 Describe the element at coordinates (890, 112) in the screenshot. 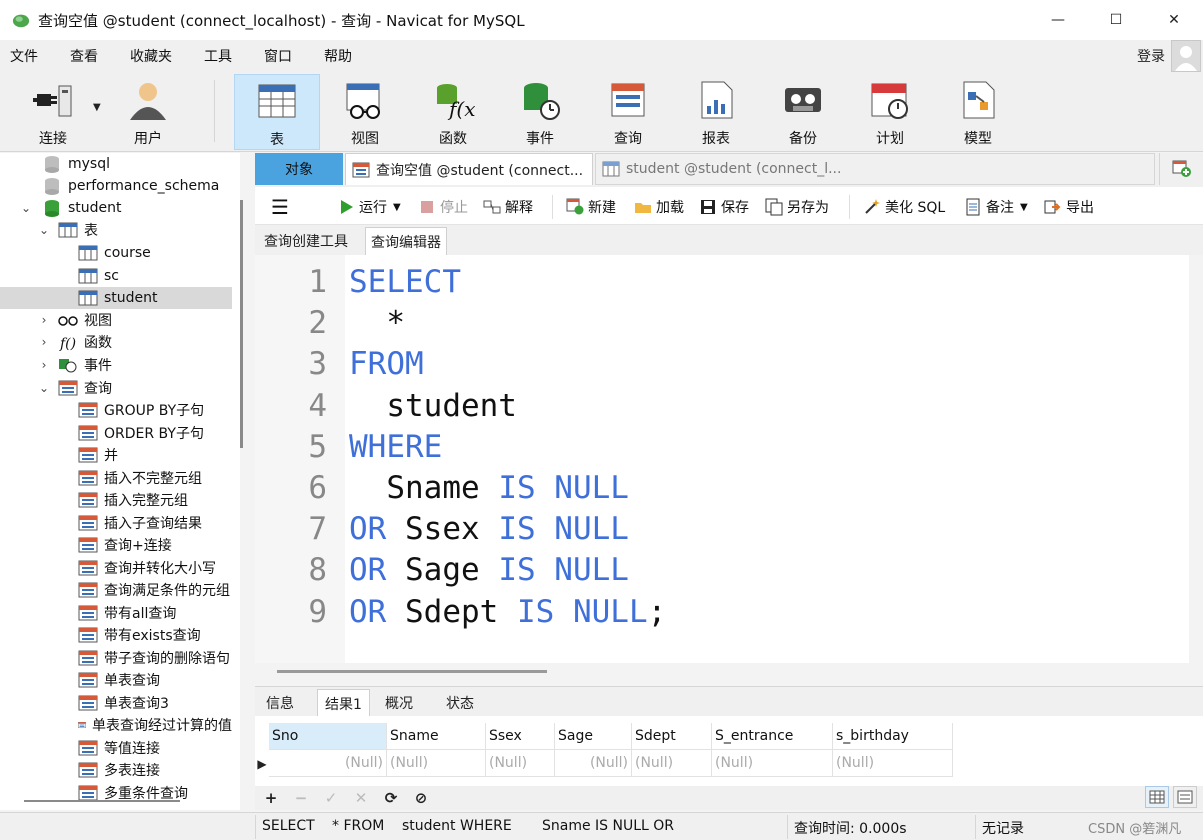

I see `schedule-button: 计划` at that location.